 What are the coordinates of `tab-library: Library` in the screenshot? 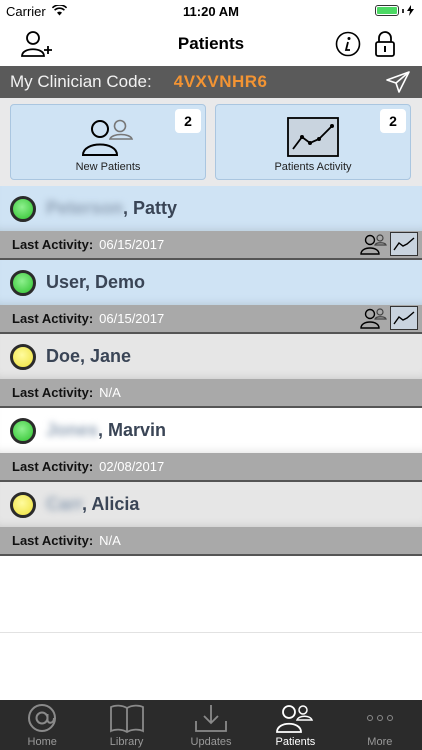 It's located at (126, 725).